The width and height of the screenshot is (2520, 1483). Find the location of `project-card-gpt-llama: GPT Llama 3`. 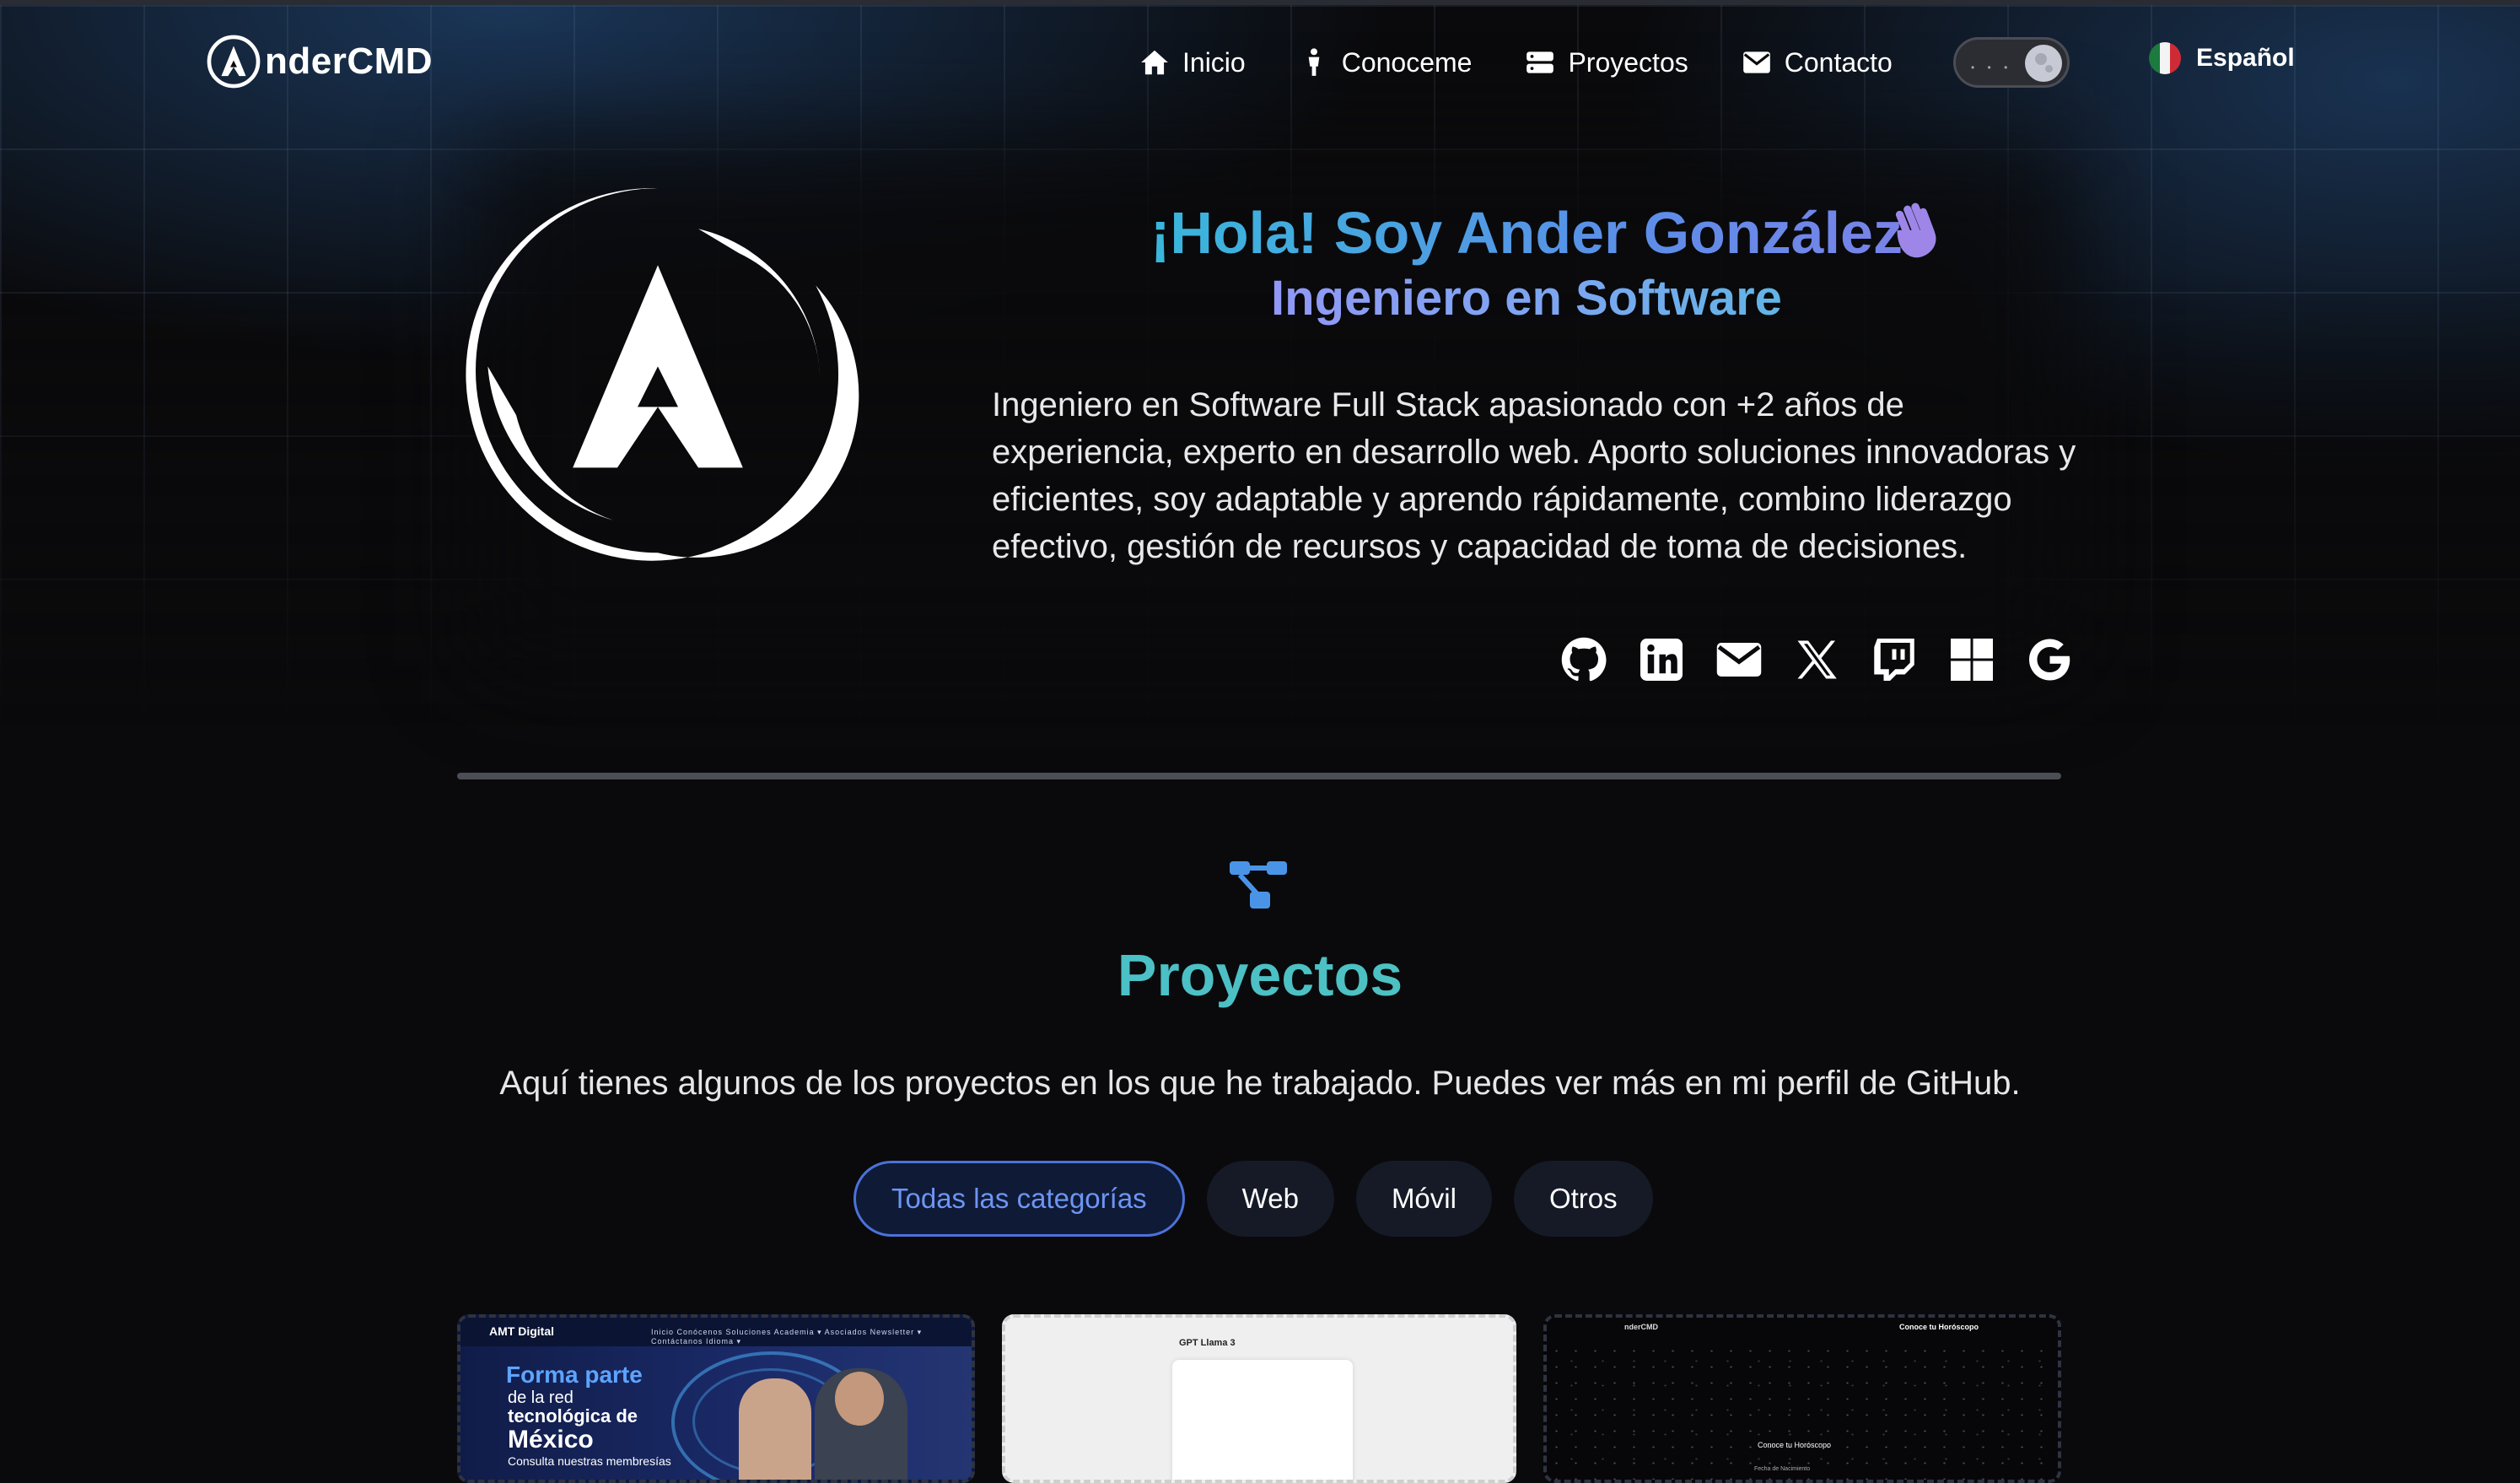

project-card-gpt-llama: GPT Llama 3 is located at coordinates (1259, 1398).